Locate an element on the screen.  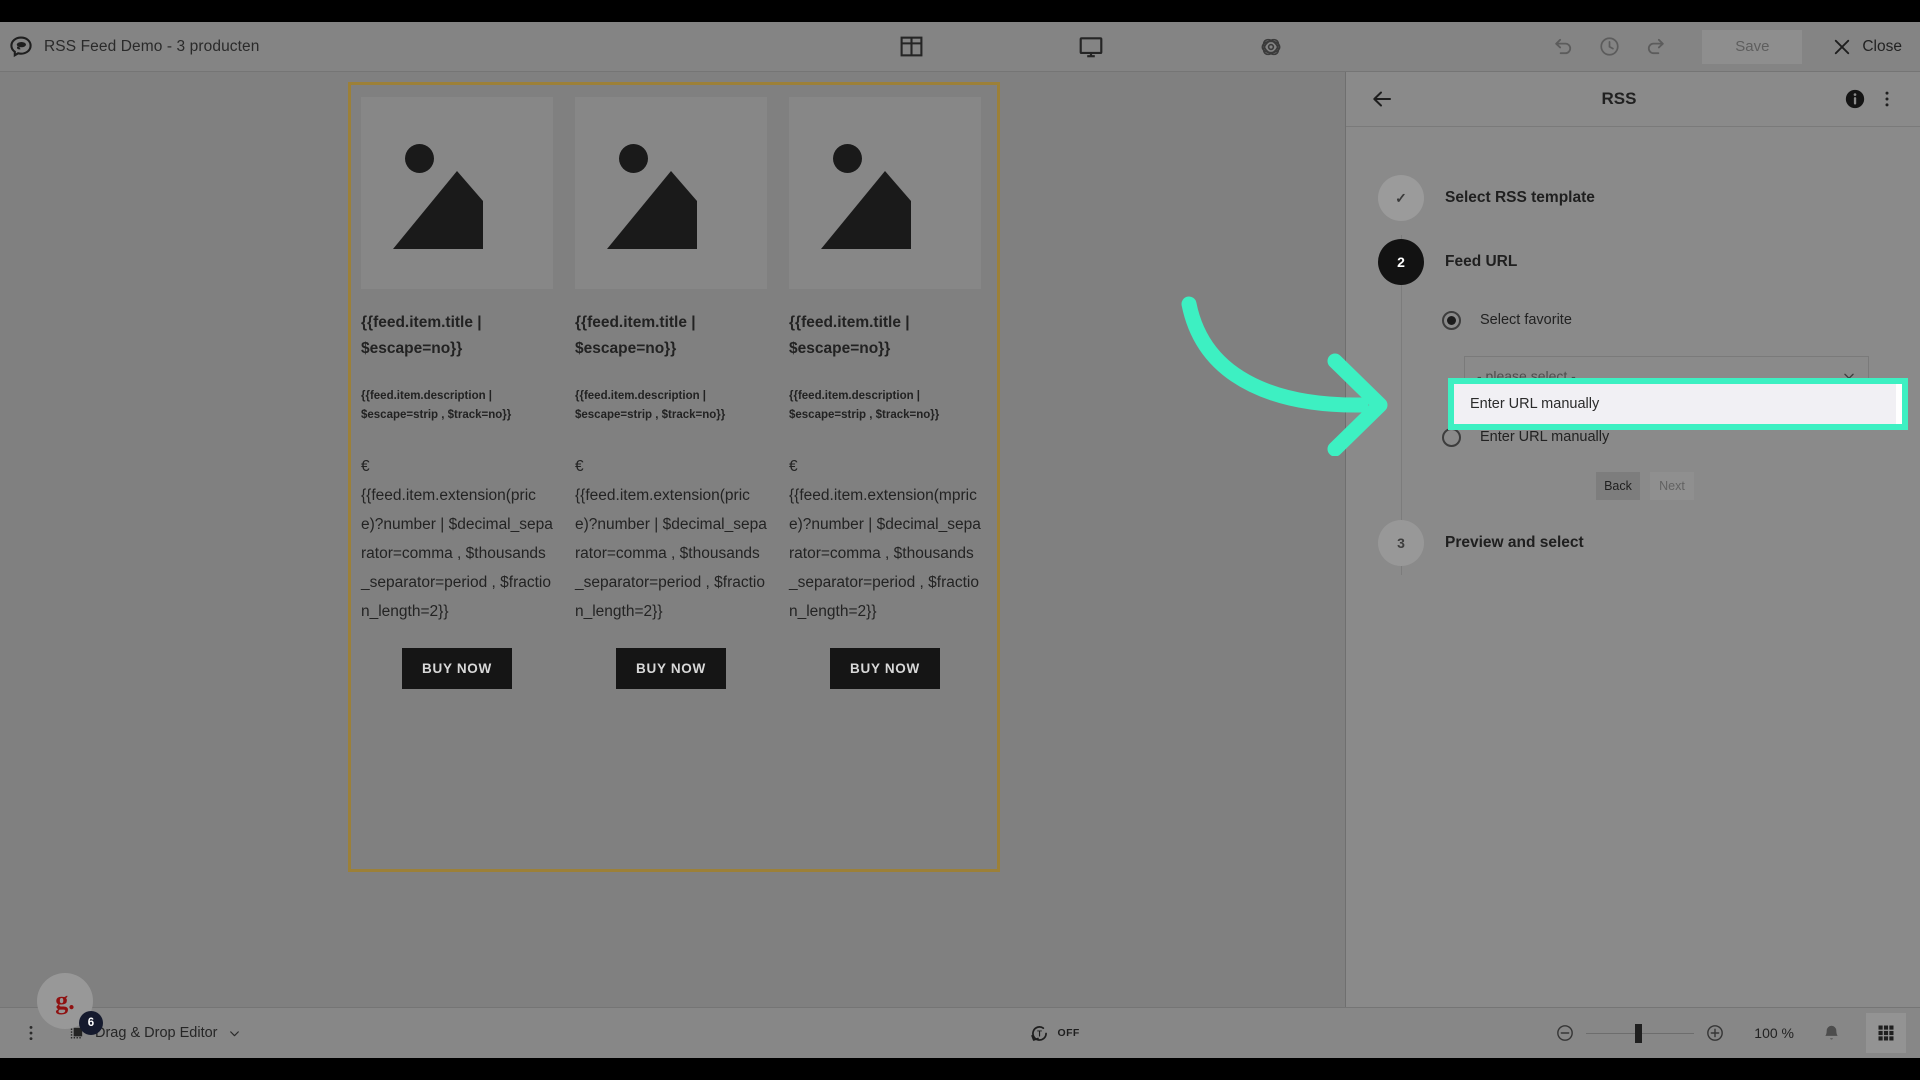
wizard-step-label: Preview and select is located at coordinates (1514, 542).